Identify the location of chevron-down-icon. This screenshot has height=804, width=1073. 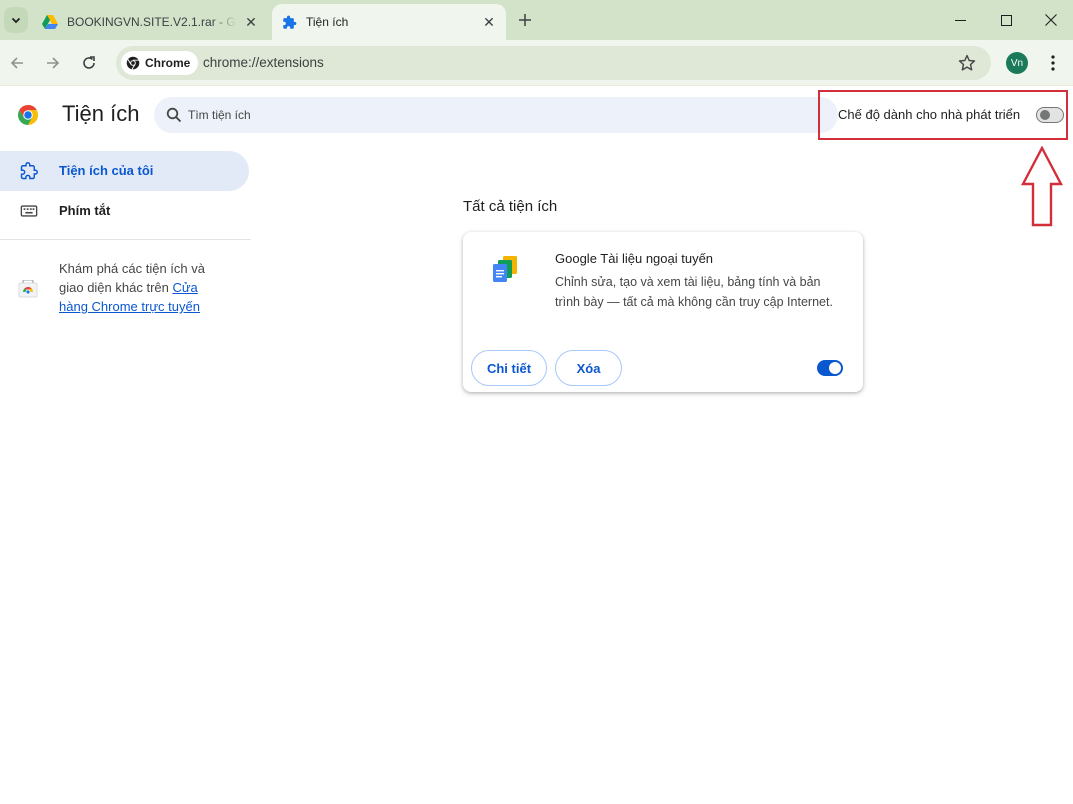
(16, 20).